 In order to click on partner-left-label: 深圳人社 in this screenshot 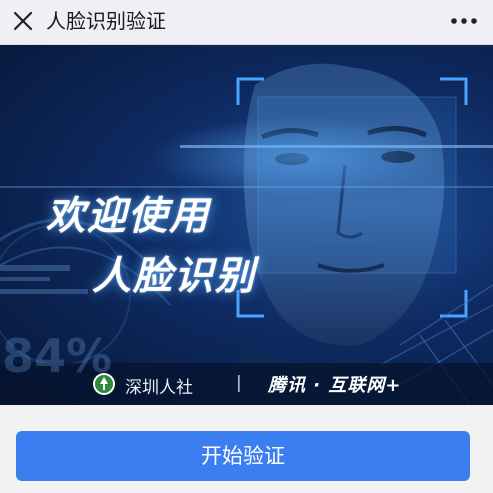, I will do `click(159, 388)`.